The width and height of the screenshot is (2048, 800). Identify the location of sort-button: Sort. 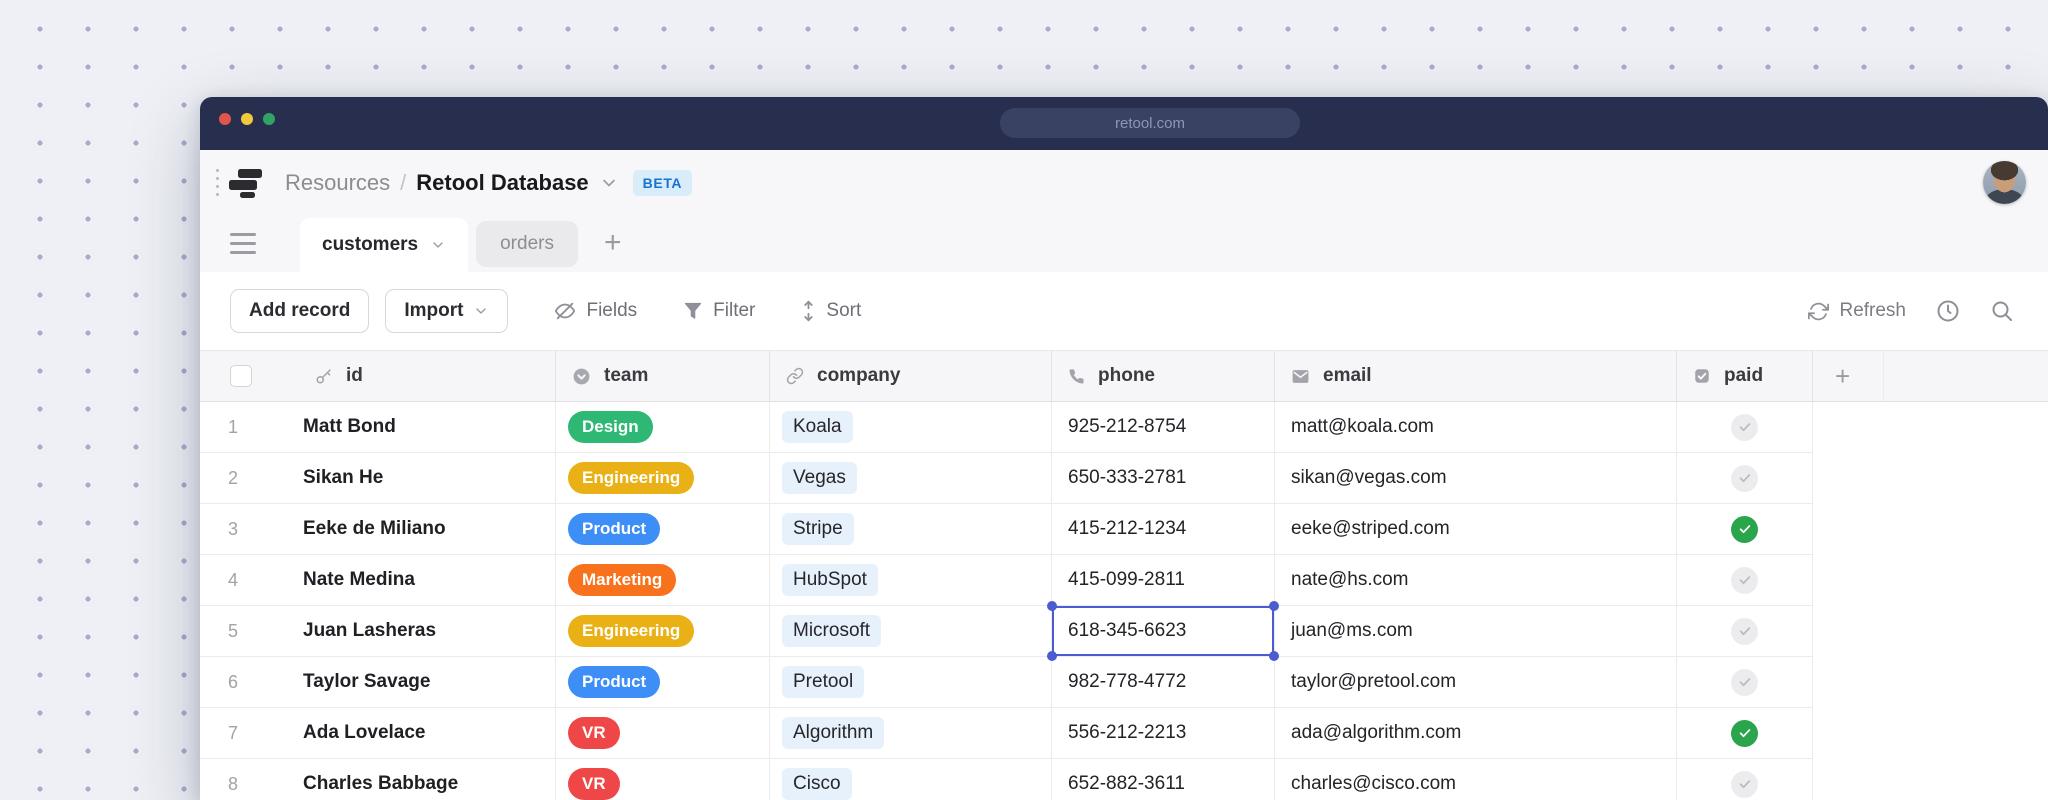
(831, 311).